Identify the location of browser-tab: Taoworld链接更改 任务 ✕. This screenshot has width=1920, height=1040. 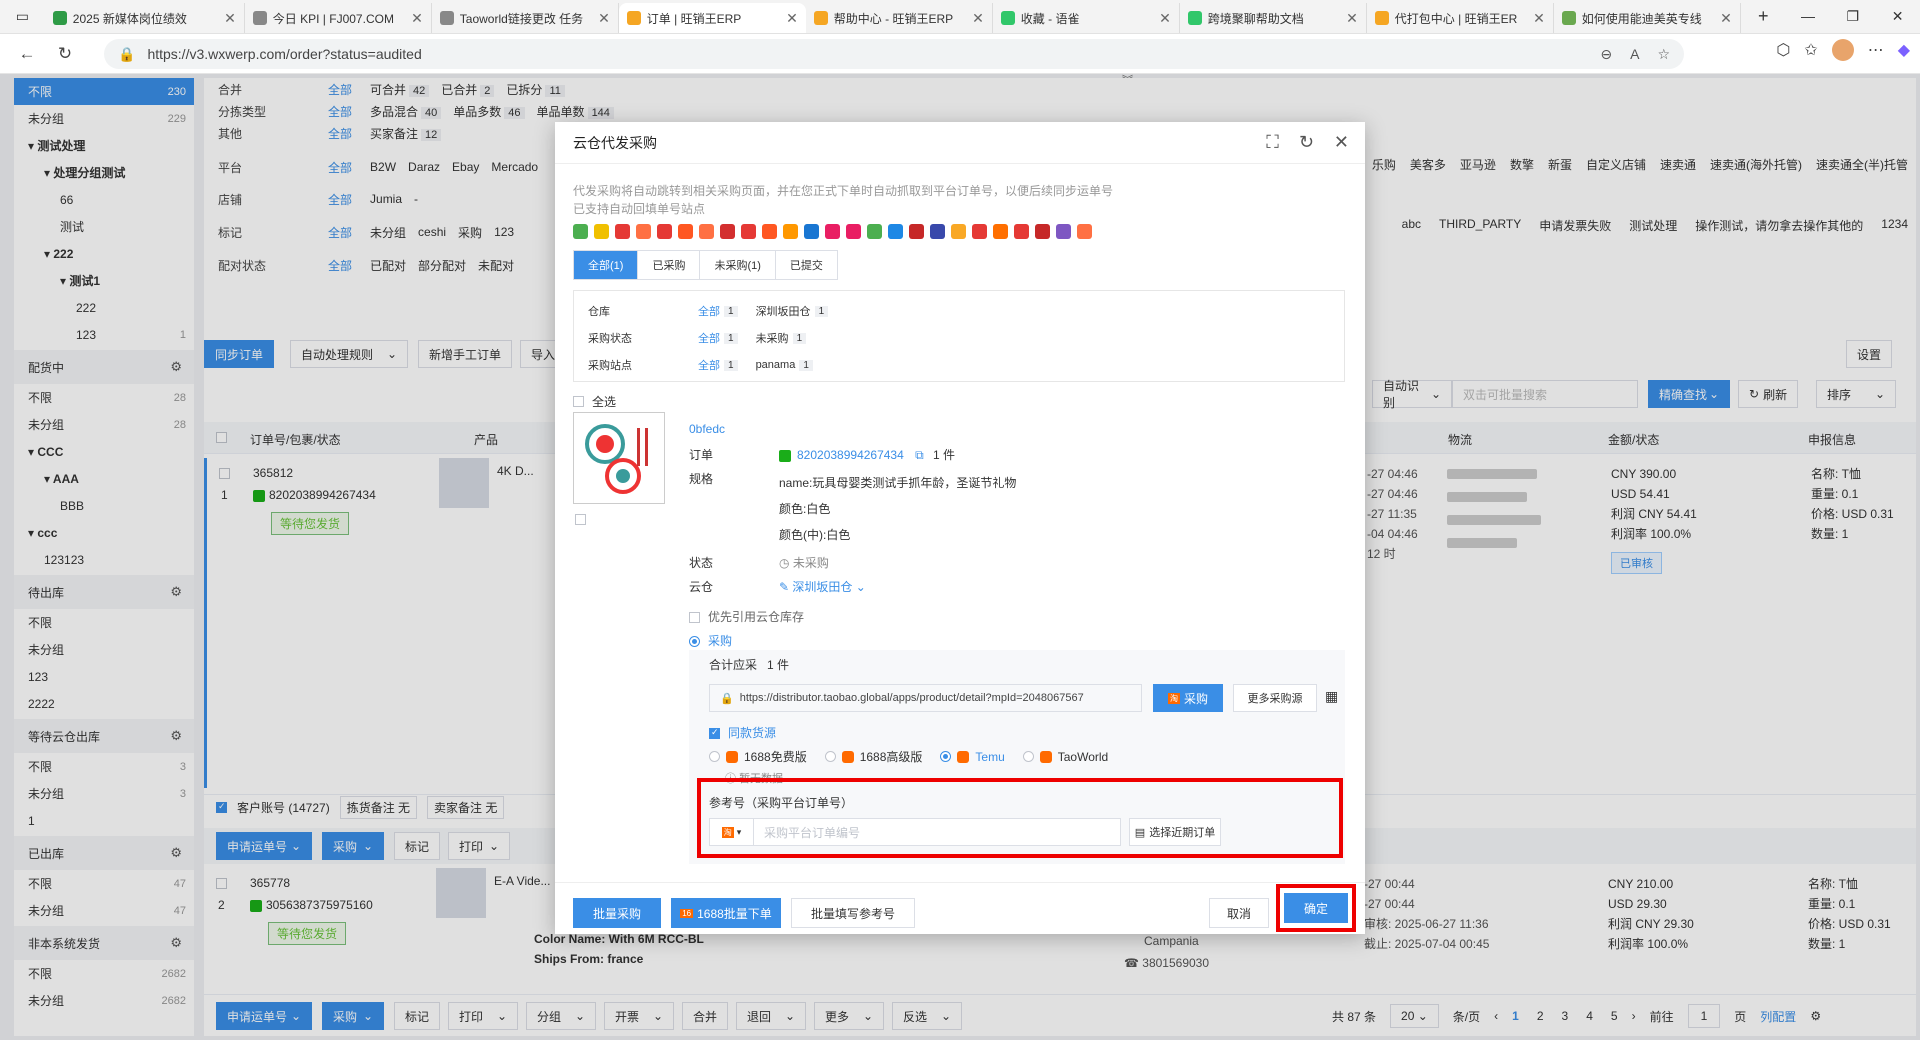
(525, 18).